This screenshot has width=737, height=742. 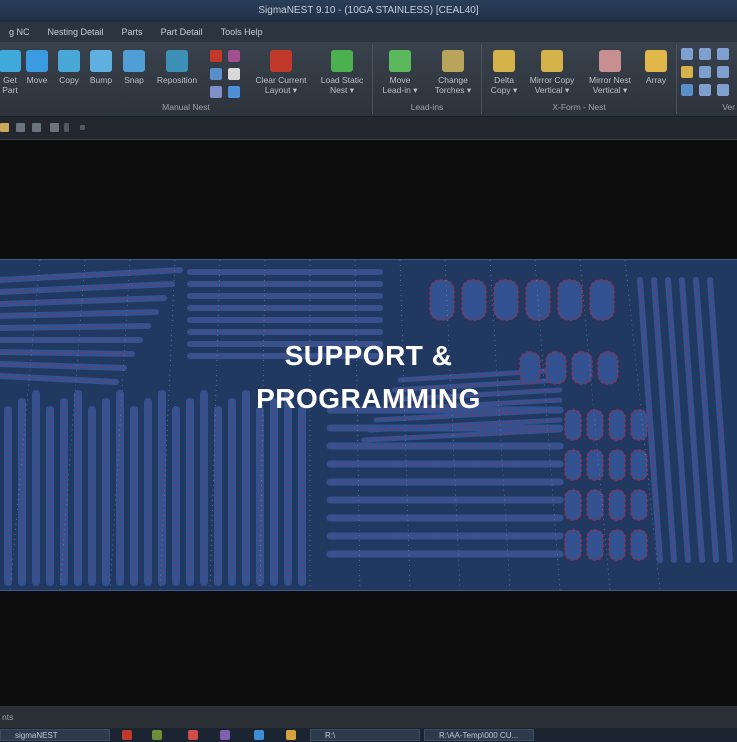 What do you see at coordinates (656, 61) in the screenshot?
I see `array-icon` at bounding box center [656, 61].